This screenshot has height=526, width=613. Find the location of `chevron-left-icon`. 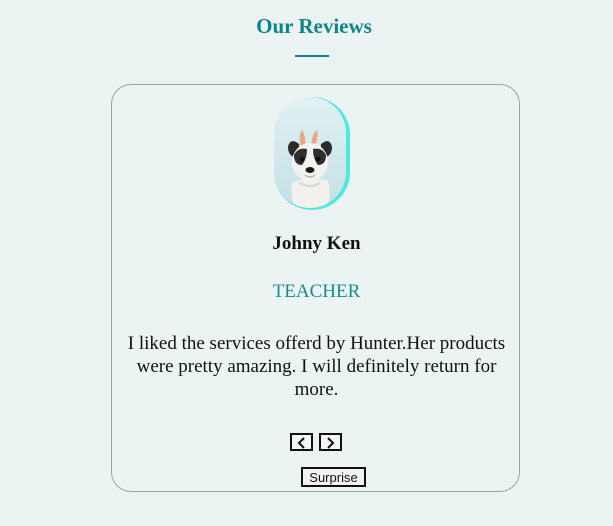

chevron-left-icon is located at coordinates (301, 443).